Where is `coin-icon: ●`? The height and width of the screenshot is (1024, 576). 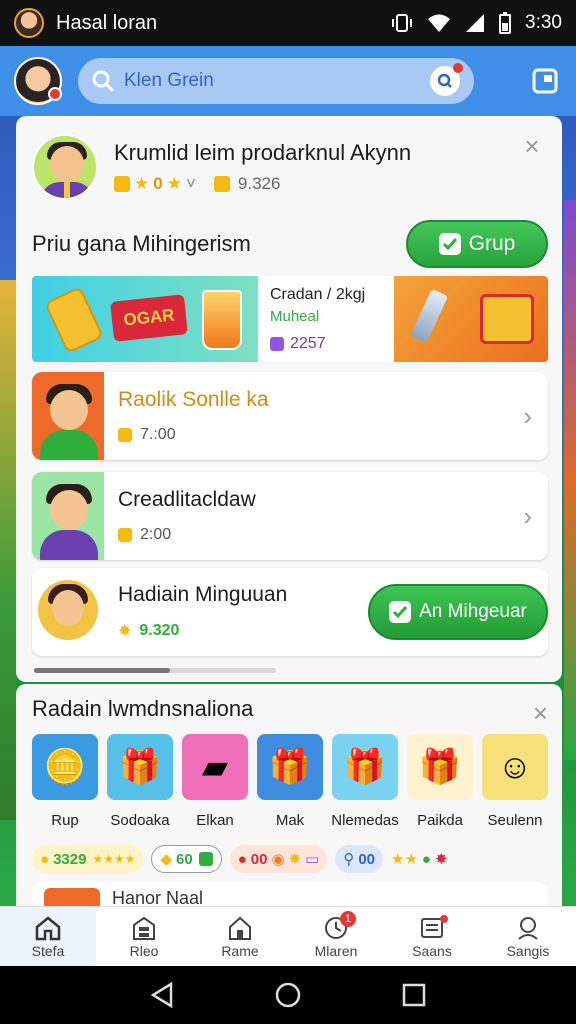 coin-icon: ● is located at coordinates (45, 859).